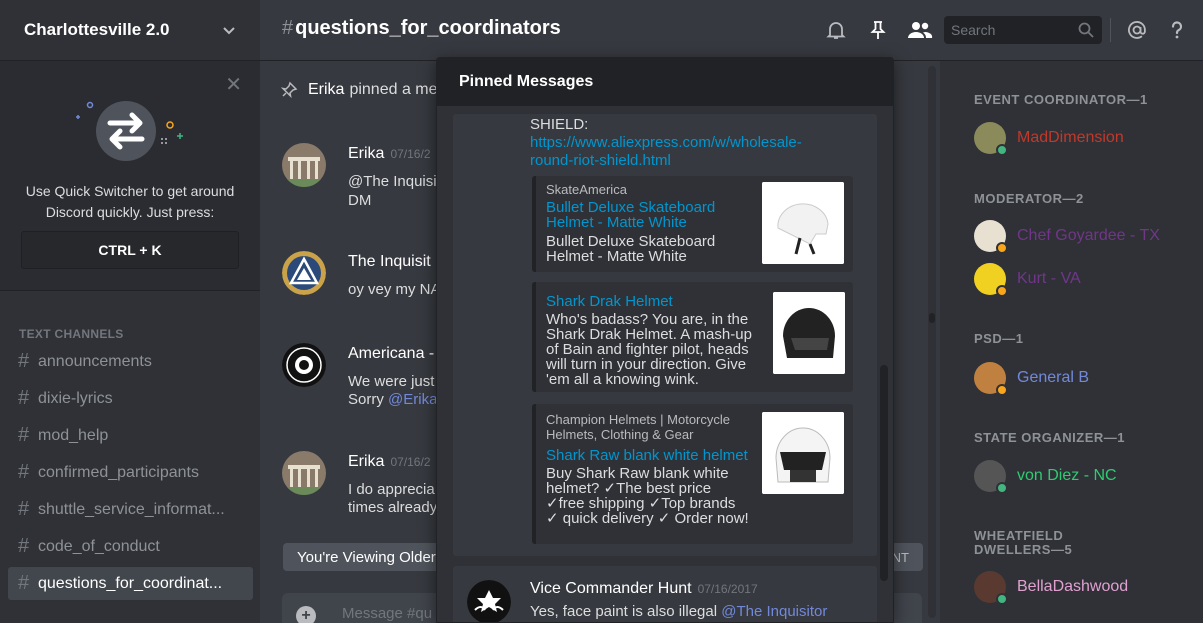 The width and height of the screenshot is (1203, 623). I want to click on server-header: Charlottesville 2.0, so click(130, 30).